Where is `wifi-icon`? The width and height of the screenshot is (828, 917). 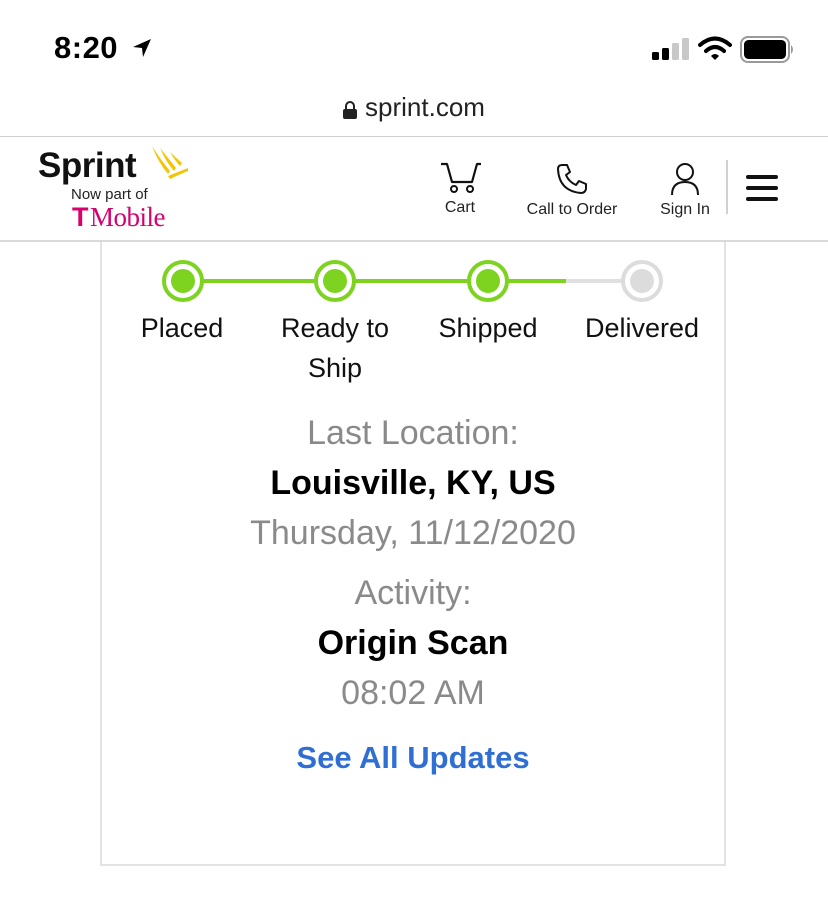 wifi-icon is located at coordinates (715, 48).